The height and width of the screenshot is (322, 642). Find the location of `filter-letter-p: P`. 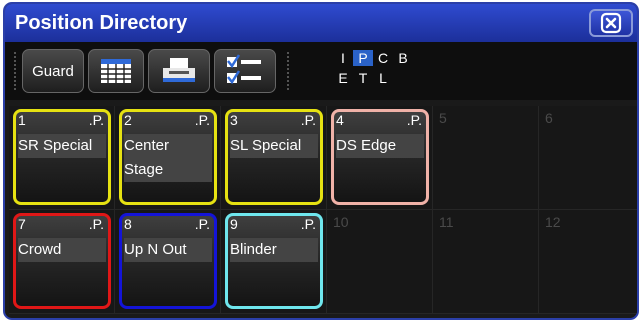

filter-letter-p: P is located at coordinates (363, 58).